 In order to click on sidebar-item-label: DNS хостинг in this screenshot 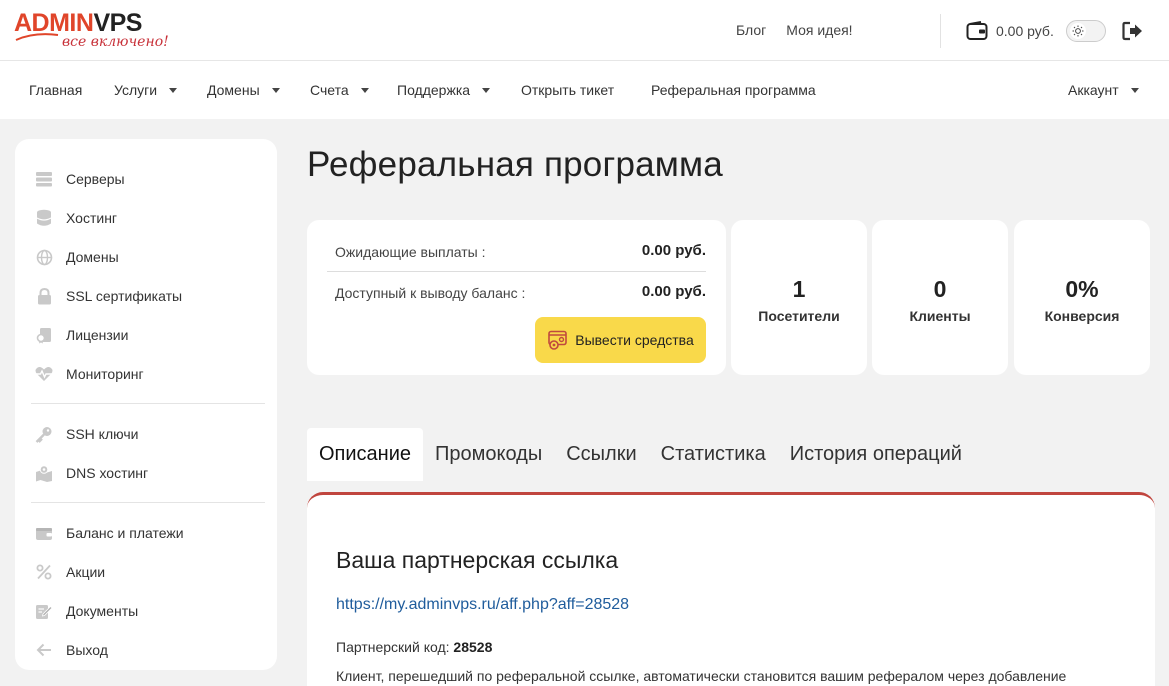, I will do `click(107, 473)`.